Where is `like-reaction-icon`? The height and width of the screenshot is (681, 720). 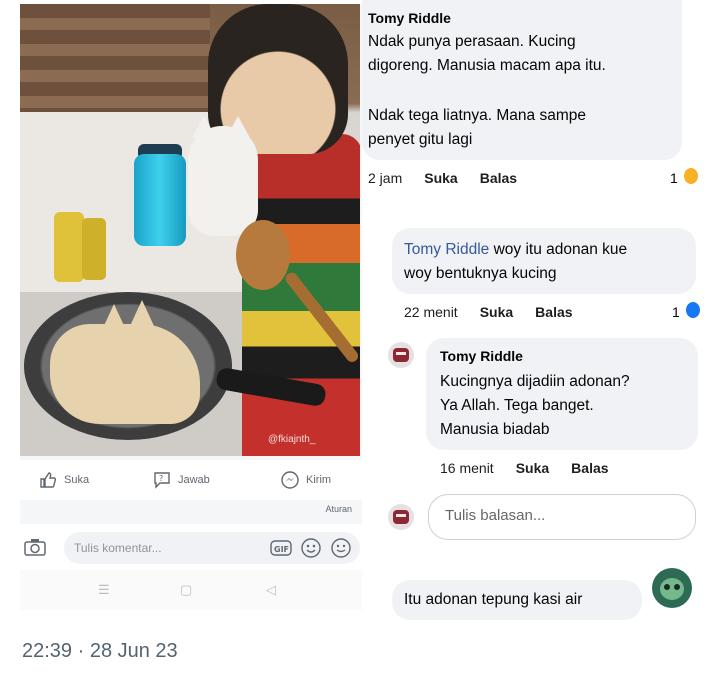
like-reaction-icon is located at coordinates (693, 310).